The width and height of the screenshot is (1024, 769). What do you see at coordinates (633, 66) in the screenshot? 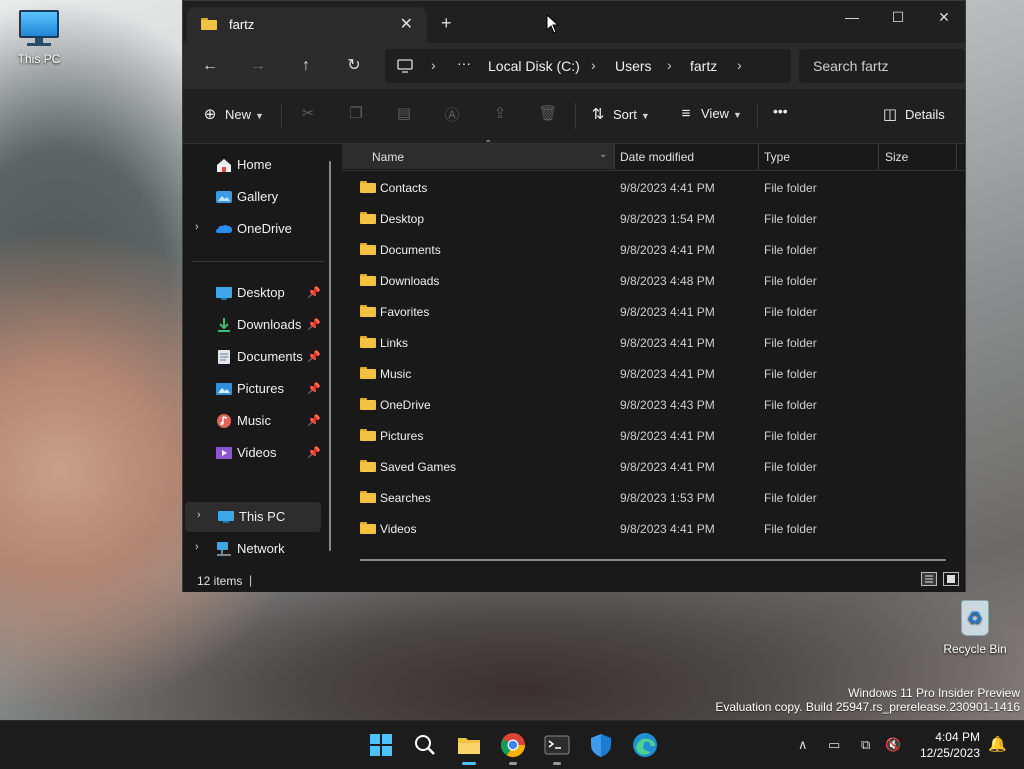
I see `breadcrumb-users: Users` at bounding box center [633, 66].